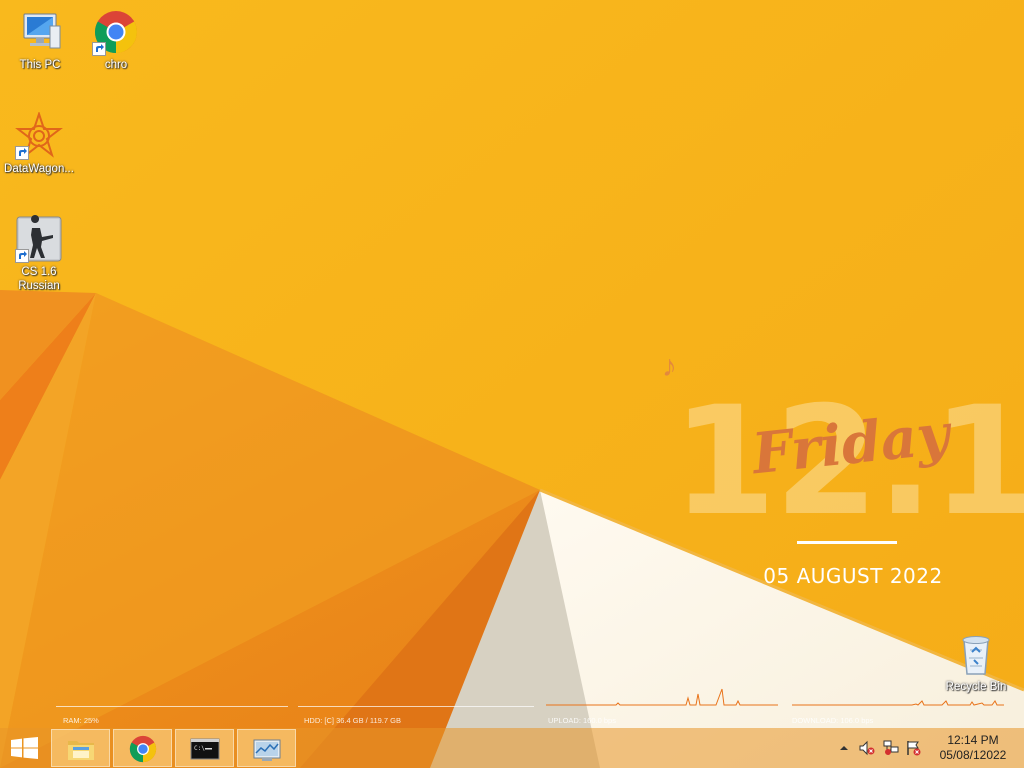  What do you see at coordinates (669, 367) in the screenshot?
I see `music-note-icon: ♪` at bounding box center [669, 367].